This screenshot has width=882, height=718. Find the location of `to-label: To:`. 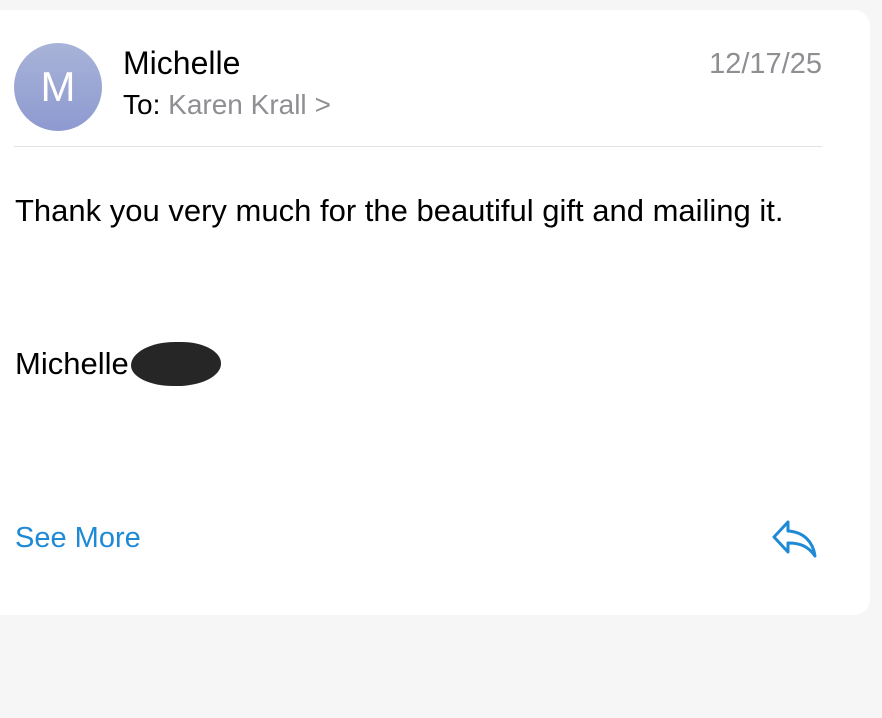

to-label: To: is located at coordinates (142, 104).